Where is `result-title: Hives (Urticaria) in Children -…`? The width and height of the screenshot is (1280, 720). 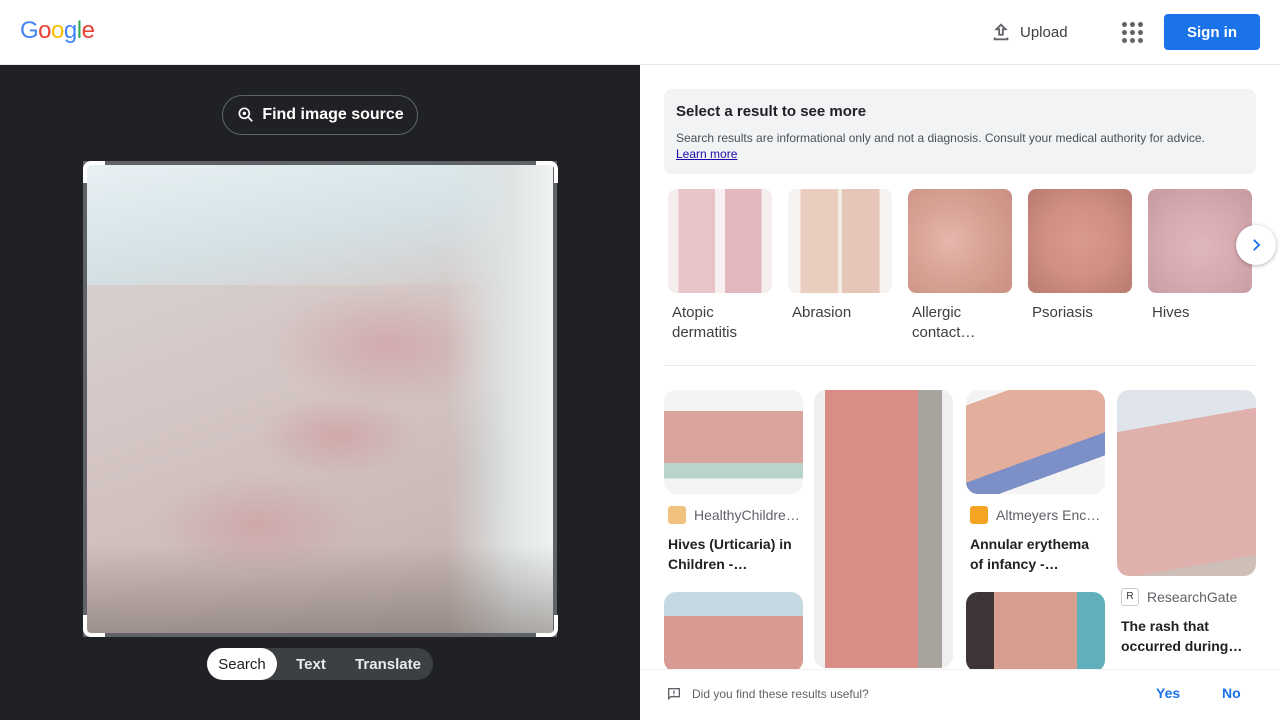 result-title: Hives (Urticaria) in Children -… is located at coordinates (730, 554).